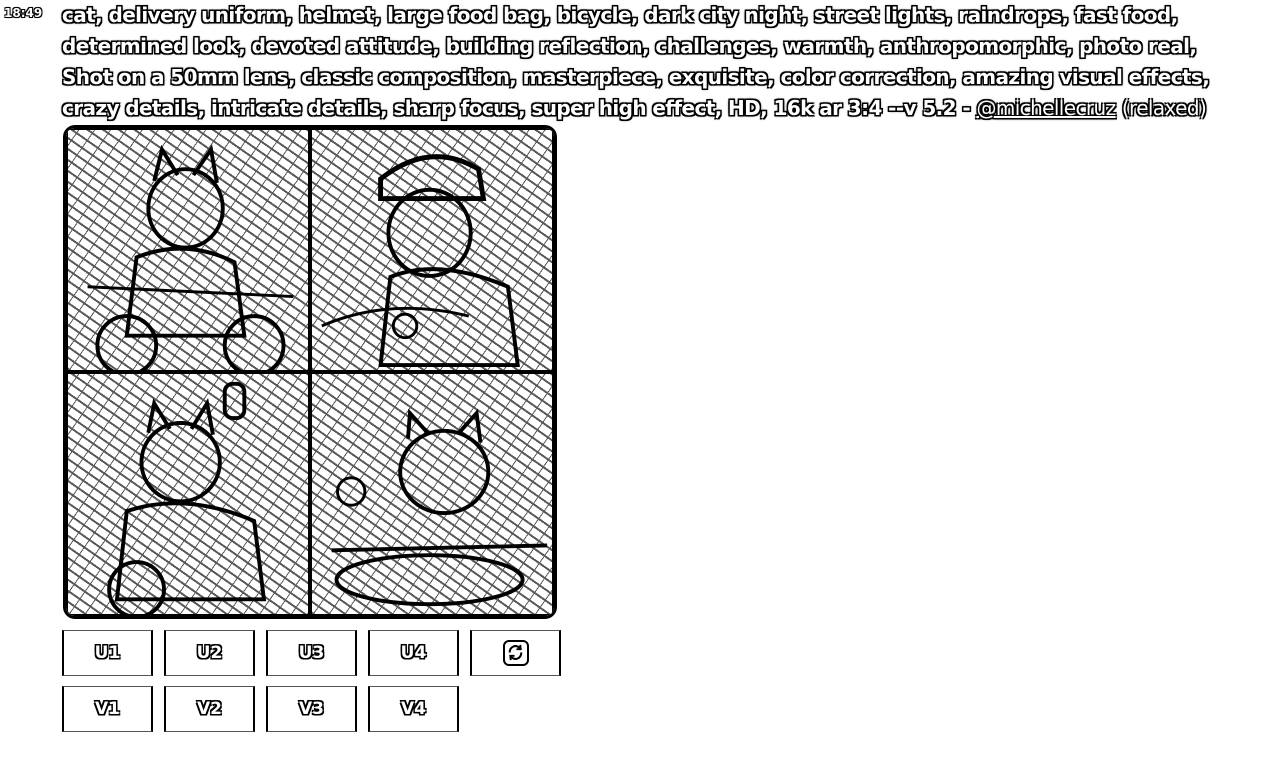  I want to click on reroll-button, so click(515, 653).